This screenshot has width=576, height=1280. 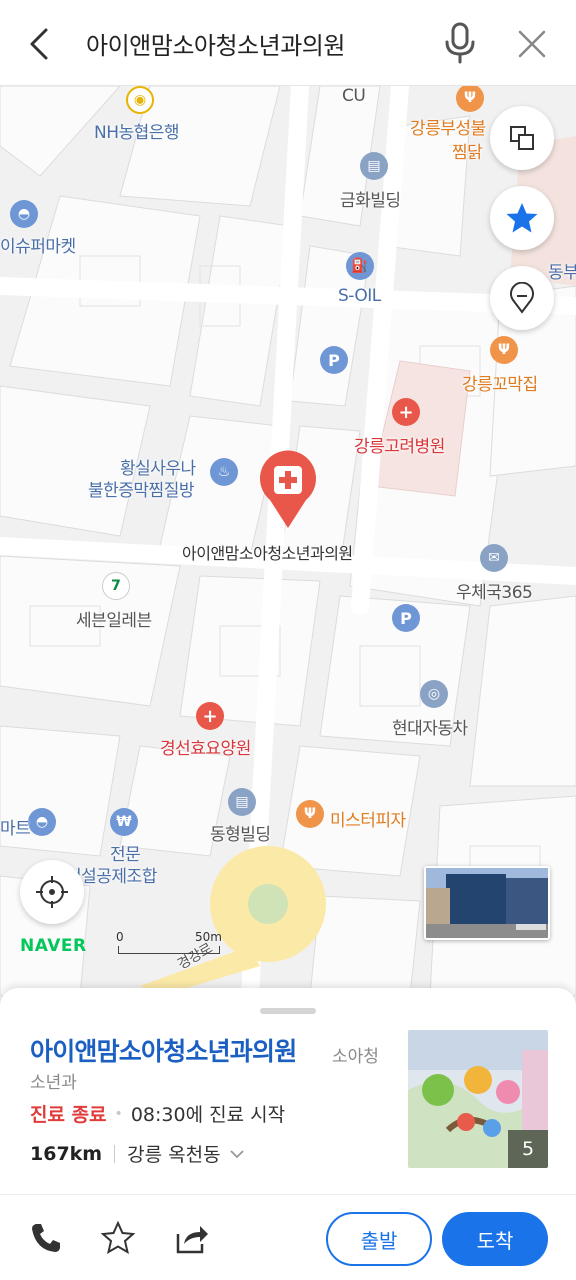 I want to click on photo-count: 5, so click(x=528, y=1149).